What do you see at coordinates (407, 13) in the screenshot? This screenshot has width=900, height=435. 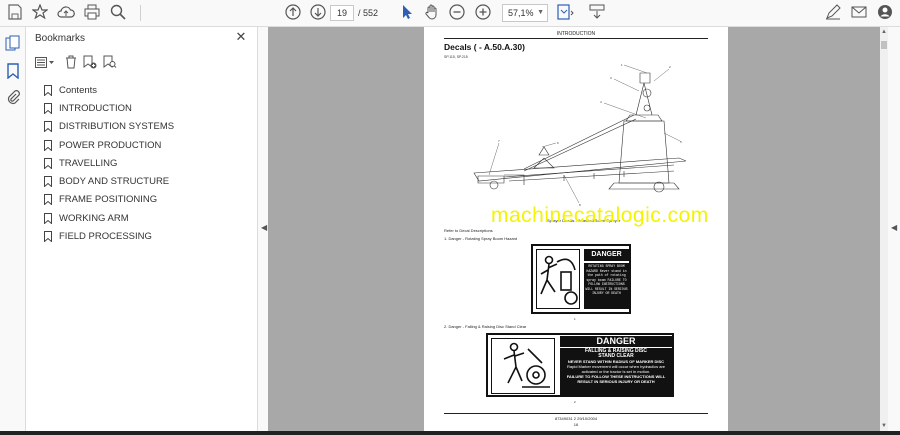 I see `select-cursor-icon` at bounding box center [407, 13].